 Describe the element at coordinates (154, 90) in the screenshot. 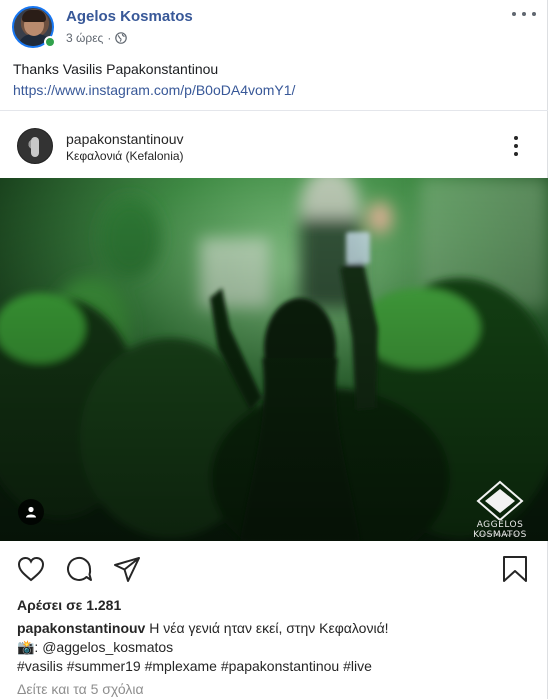

I see `instagram-link: https://www.instagram.com/p/B0oDA4vomY1/` at that location.